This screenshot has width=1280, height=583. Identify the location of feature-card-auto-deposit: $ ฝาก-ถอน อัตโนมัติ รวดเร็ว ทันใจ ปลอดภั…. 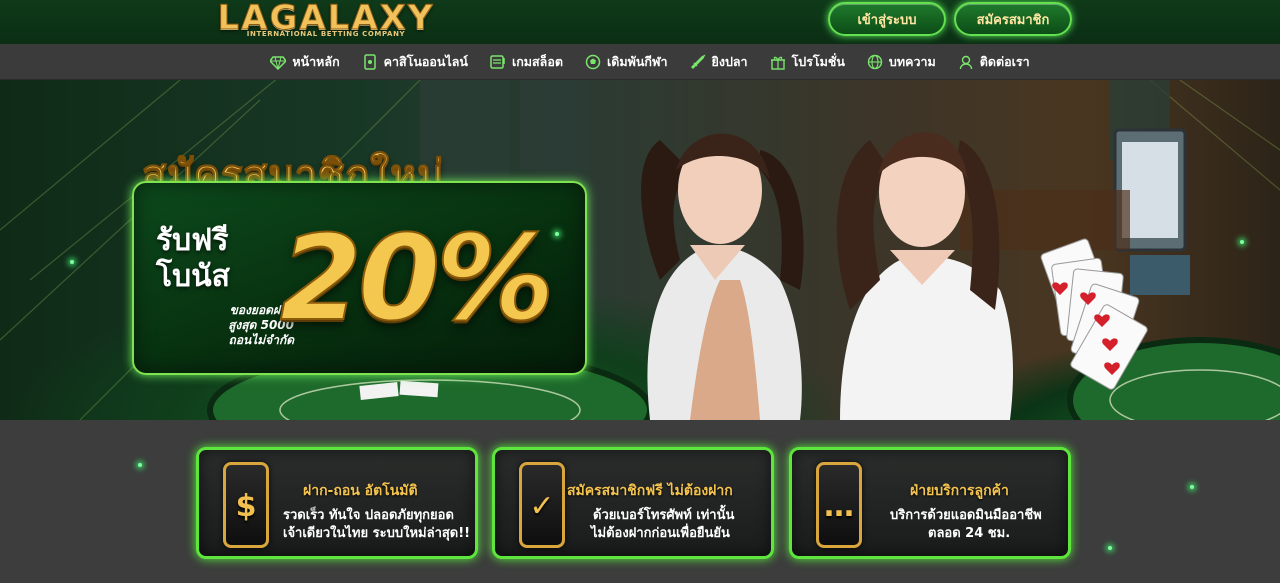
(337, 503).